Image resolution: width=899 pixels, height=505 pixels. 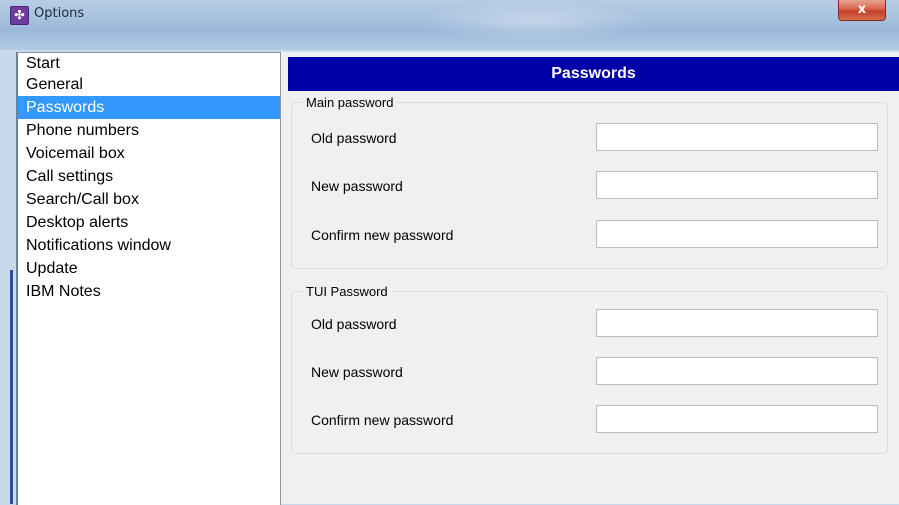 I want to click on category-item-label: Voicemail box, so click(x=75, y=153).